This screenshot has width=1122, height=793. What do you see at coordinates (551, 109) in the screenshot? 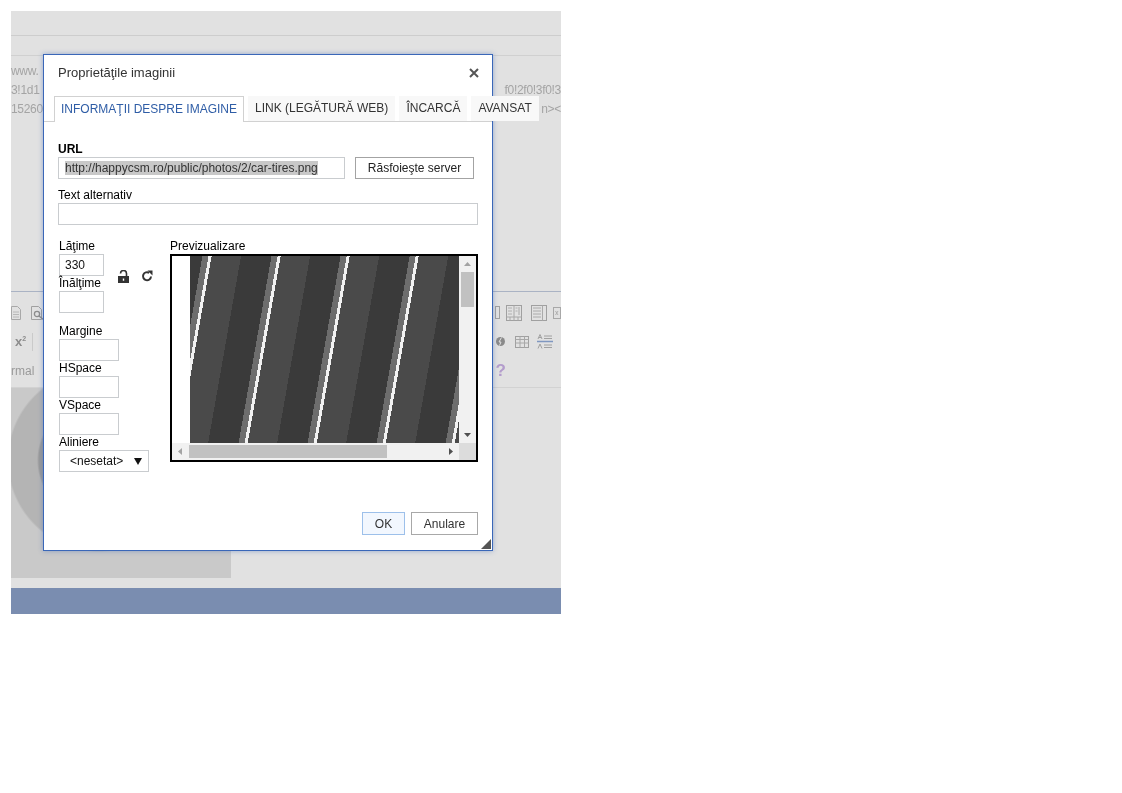
I see `source-code-text: n><` at bounding box center [551, 109].